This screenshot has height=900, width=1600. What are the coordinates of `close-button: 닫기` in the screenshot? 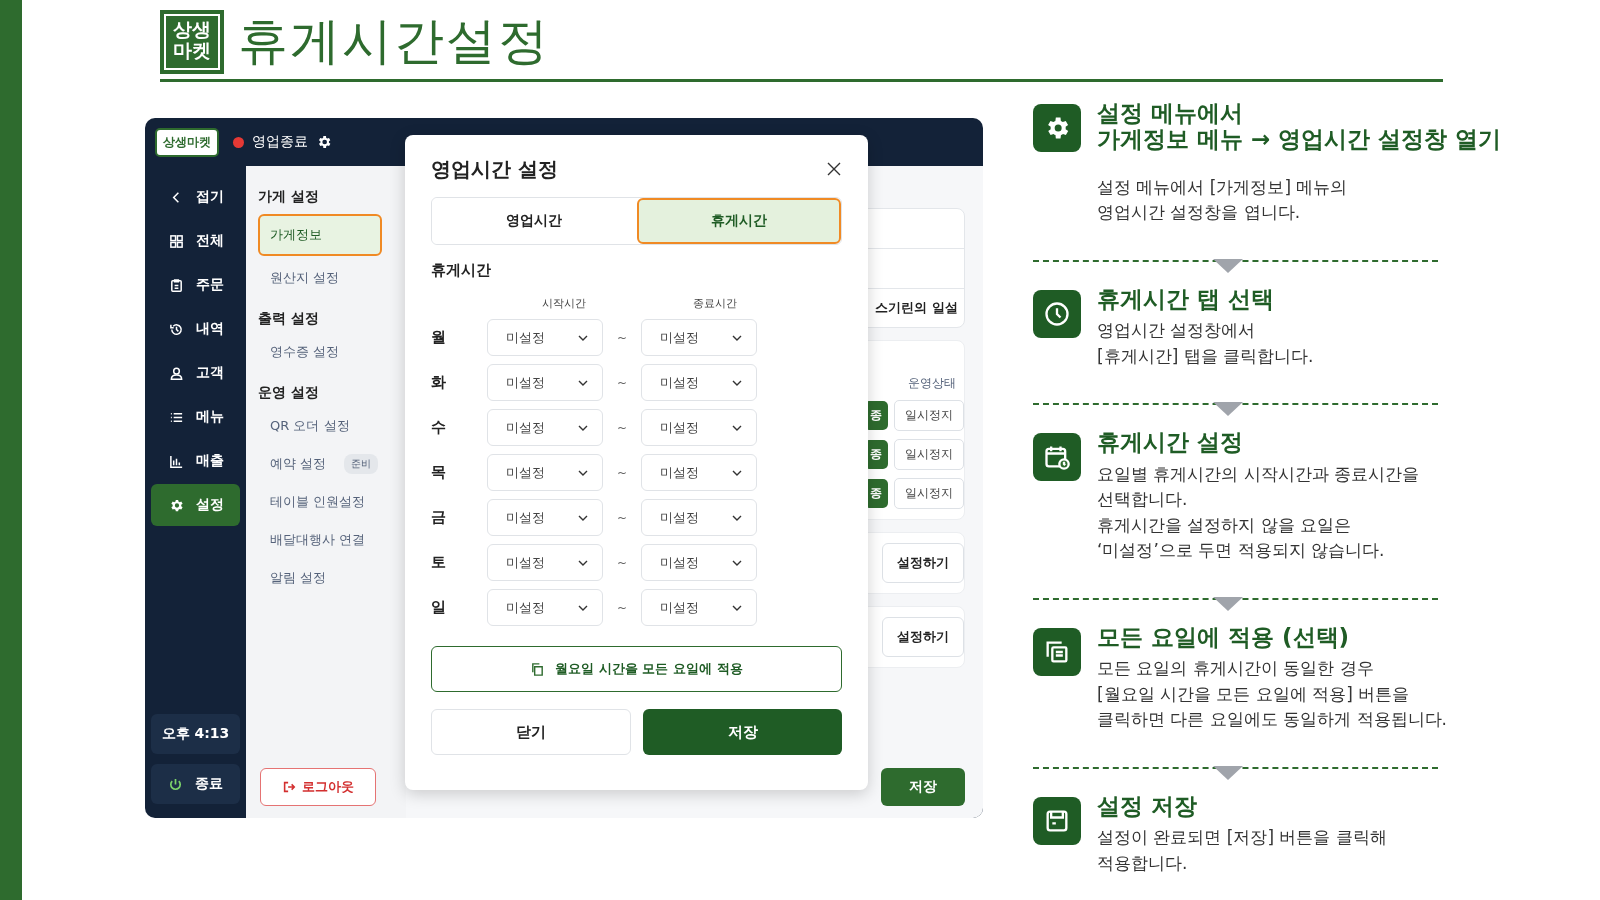 It's located at (531, 732).